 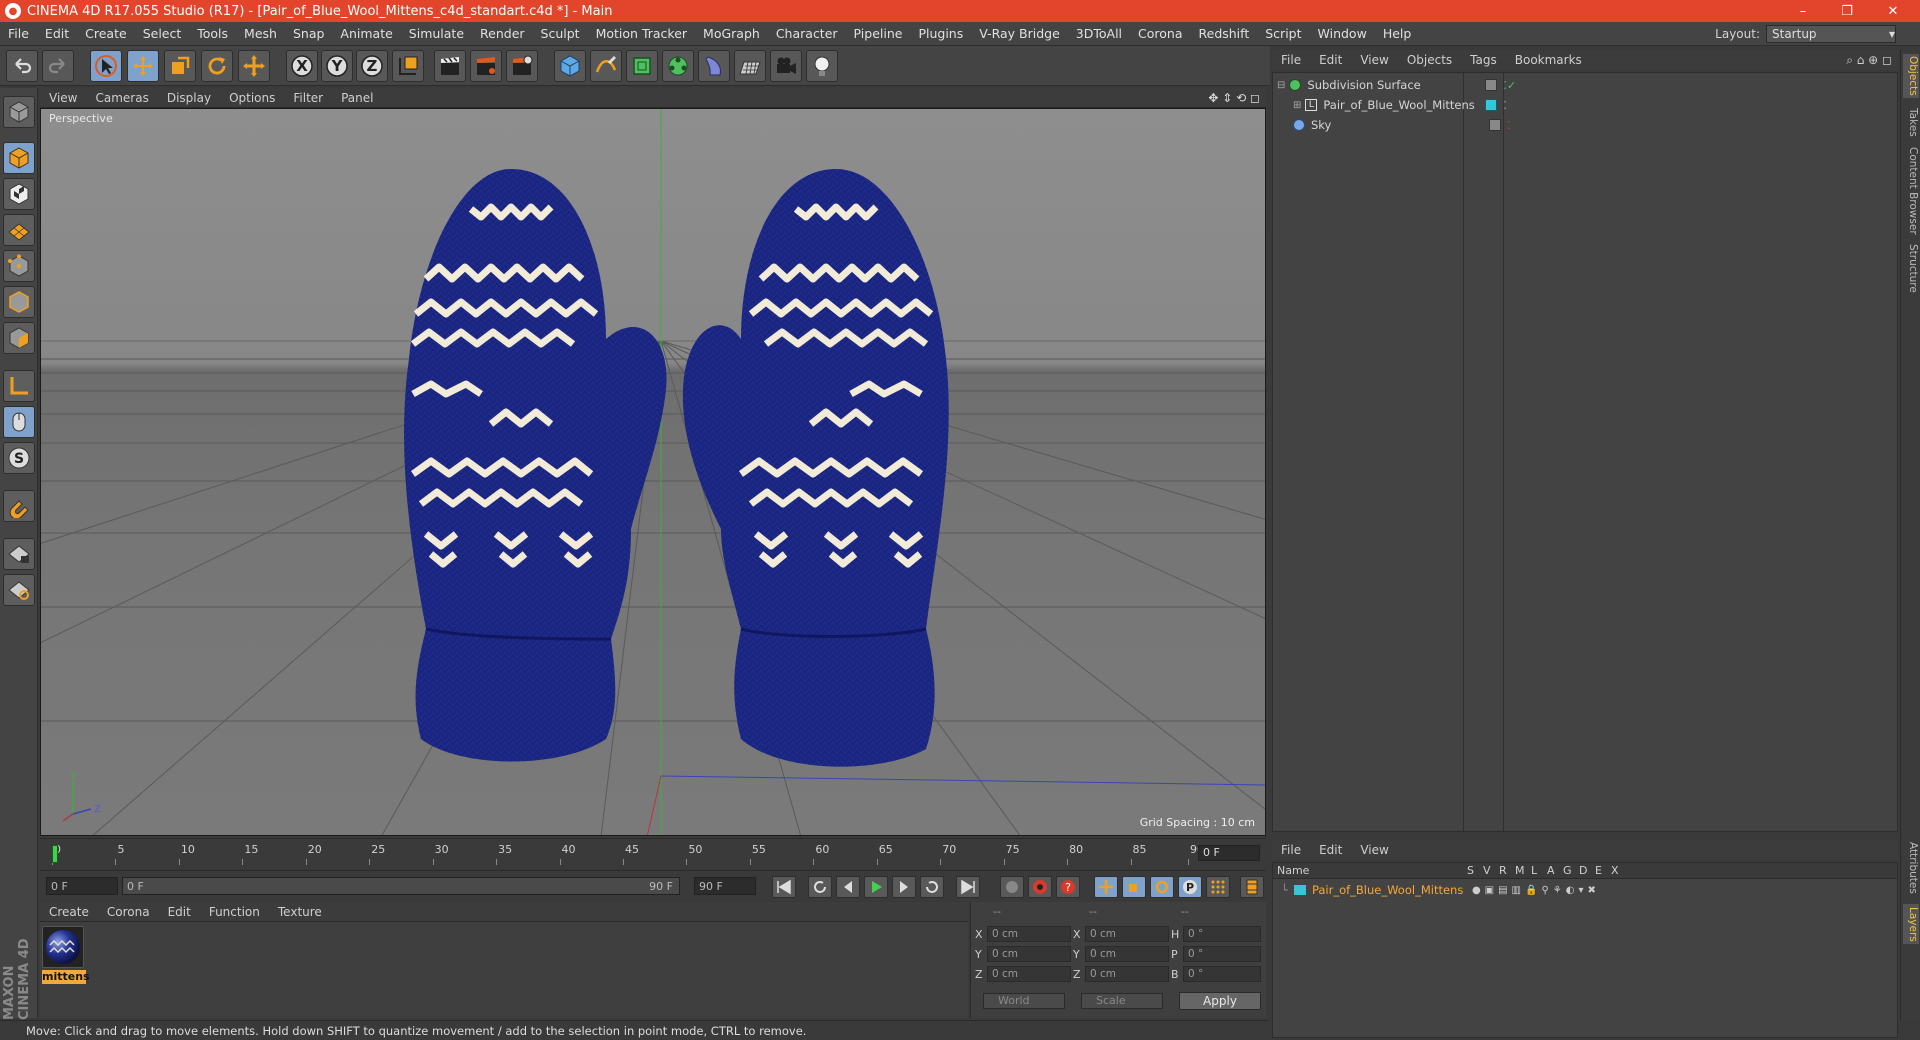 I want to click on menu-vray-bridge: V-Ray Bridge, so click(x=1019, y=33).